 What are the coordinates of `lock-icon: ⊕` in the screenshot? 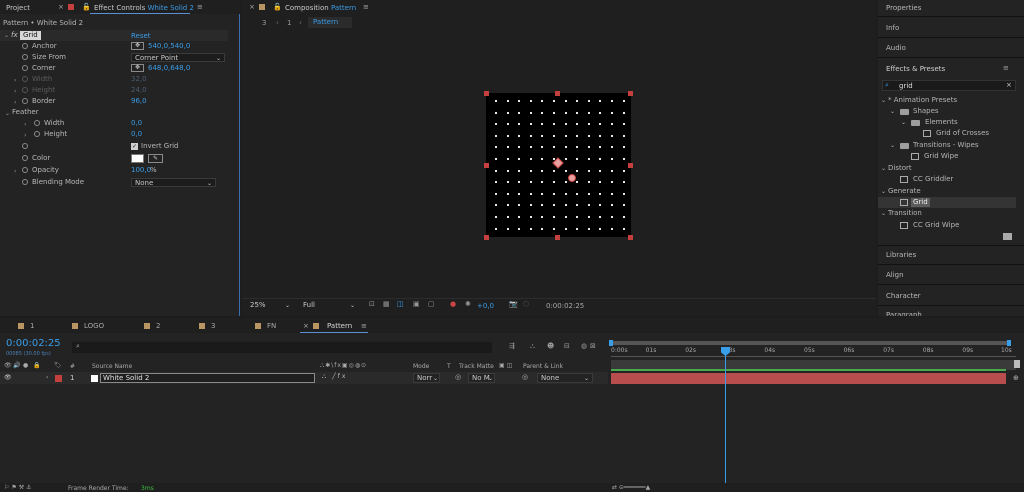 It's located at (1016, 378).